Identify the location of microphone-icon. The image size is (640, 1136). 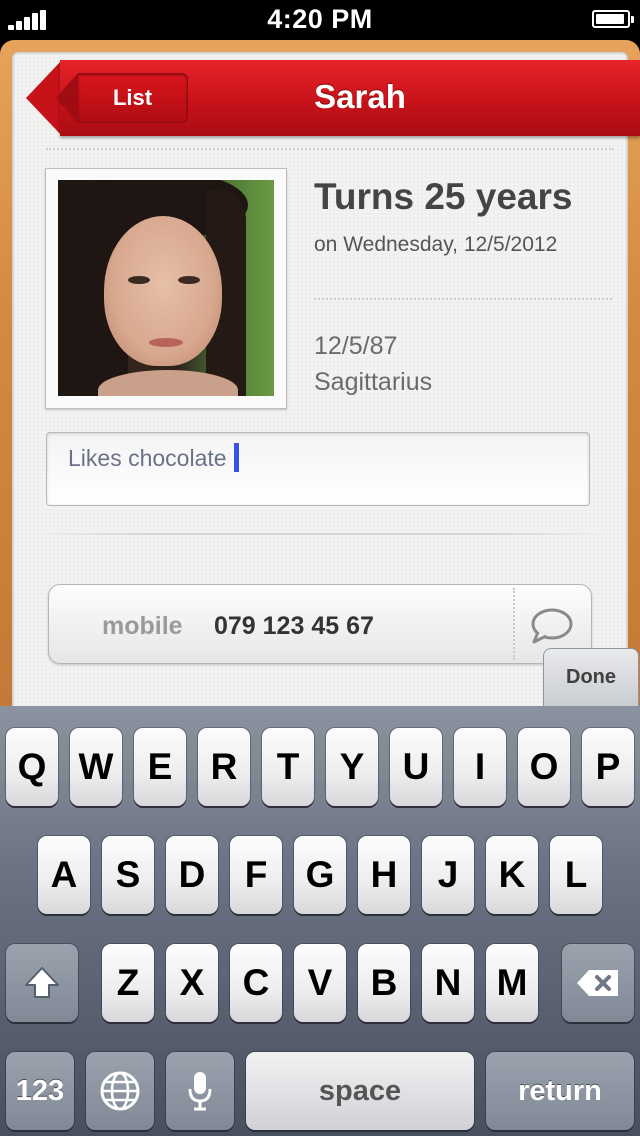
(200, 1091).